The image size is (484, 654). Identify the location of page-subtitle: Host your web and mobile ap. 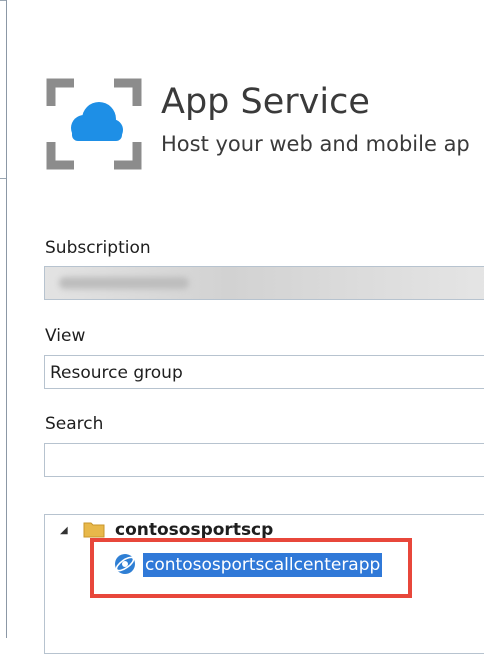
(315, 144).